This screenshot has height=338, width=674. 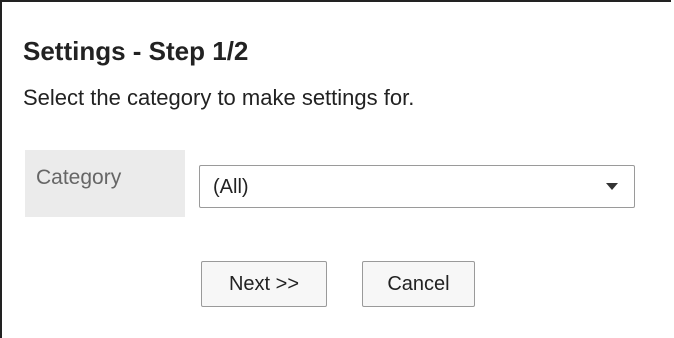 What do you see at coordinates (264, 284) in the screenshot?
I see `next-button: Next >>` at bounding box center [264, 284].